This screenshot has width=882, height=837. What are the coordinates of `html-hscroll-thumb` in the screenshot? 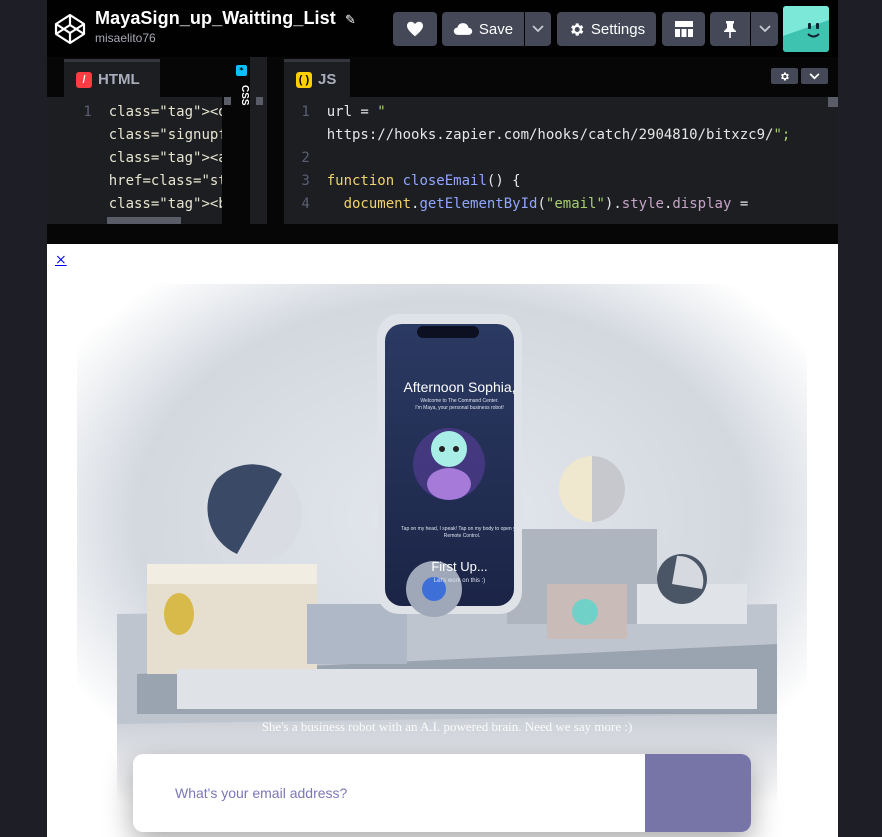 It's located at (144, 220).